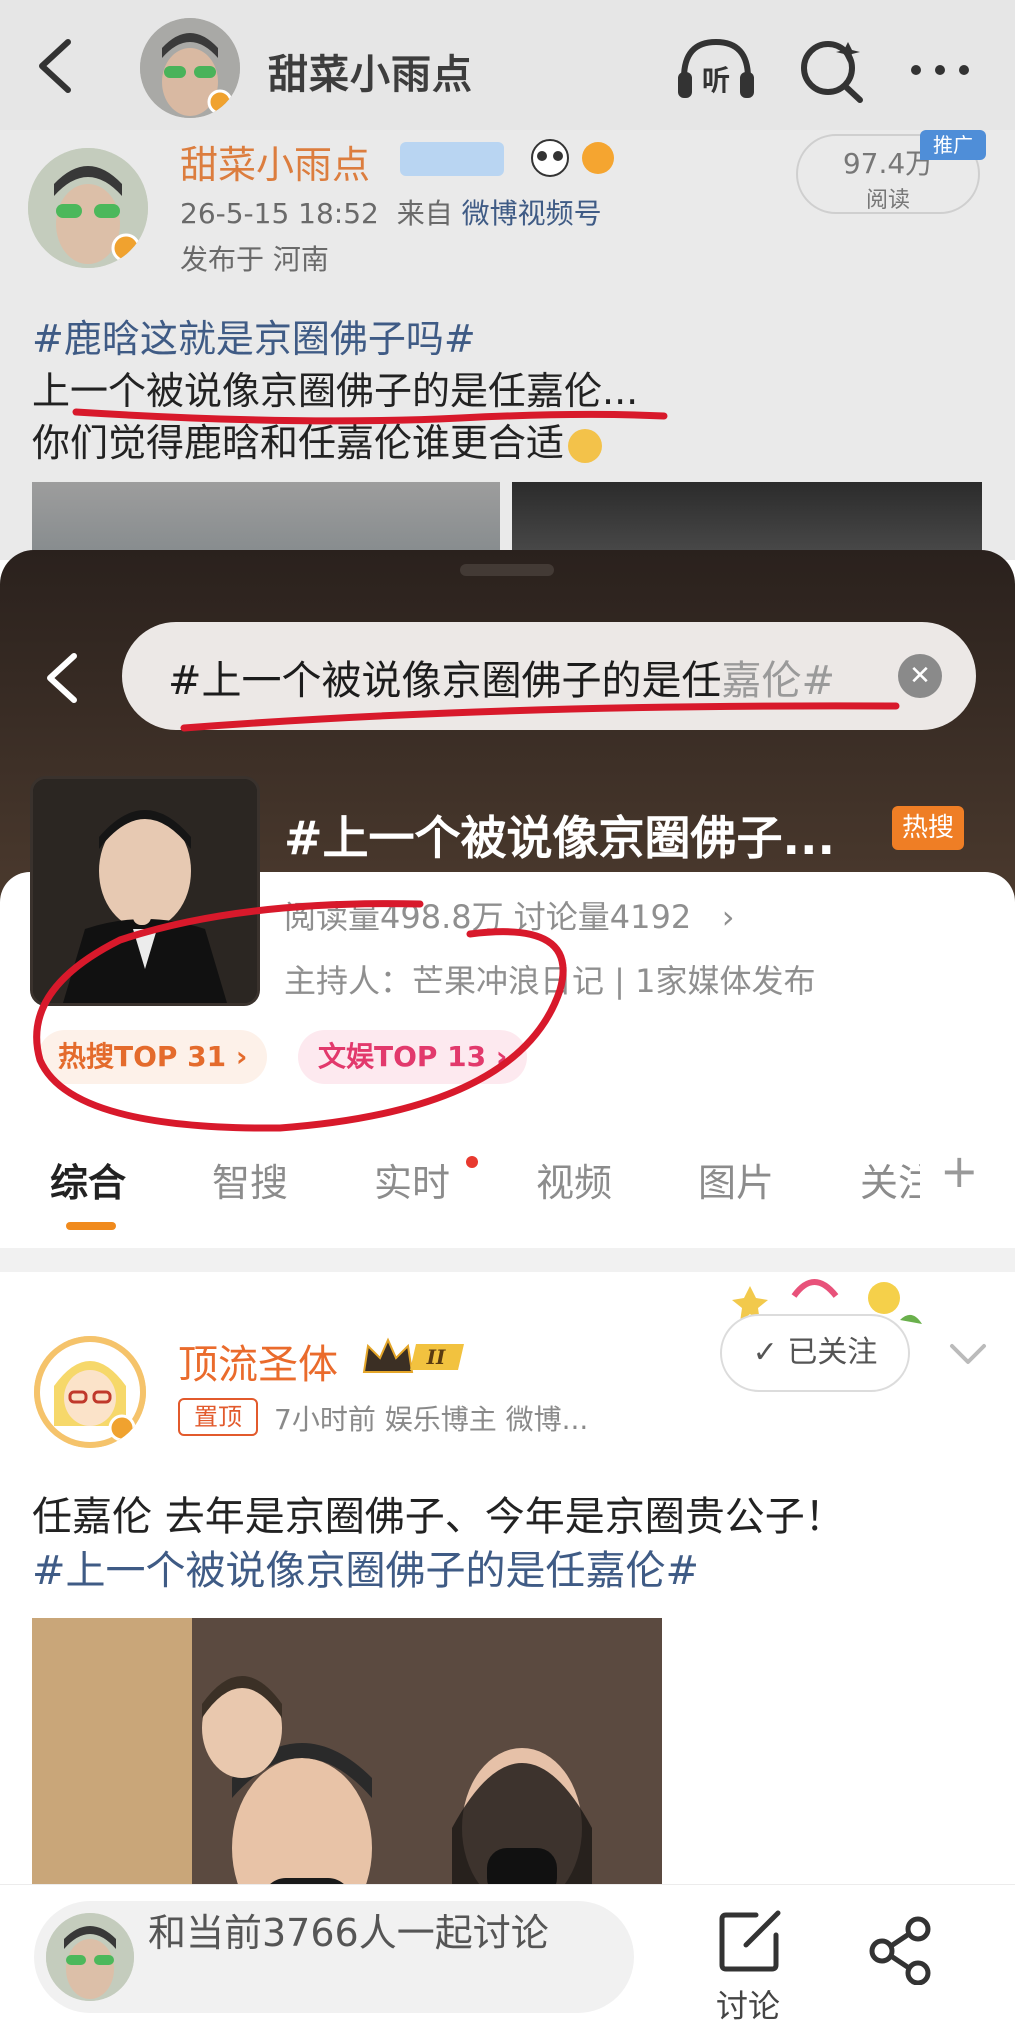 This screenshot has width=1015, height=2028. I want to click on search-query-text: #上一个被说像京圈佛子的是任, so click(445, 681).